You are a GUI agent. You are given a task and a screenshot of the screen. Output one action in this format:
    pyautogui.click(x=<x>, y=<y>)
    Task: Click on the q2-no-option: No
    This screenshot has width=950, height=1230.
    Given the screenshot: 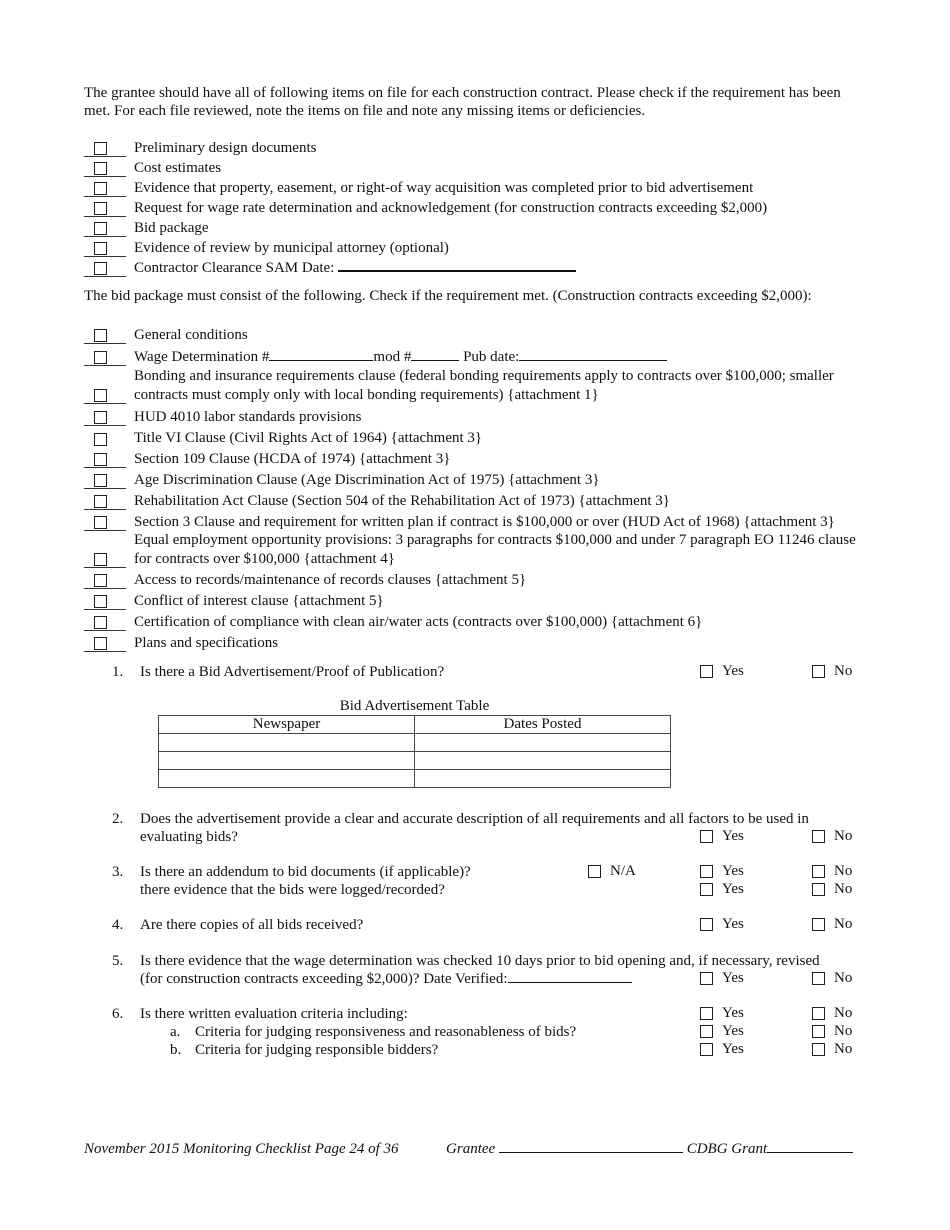 What is the action you would take?
    pyautogui.click(x=832, y=836)
    